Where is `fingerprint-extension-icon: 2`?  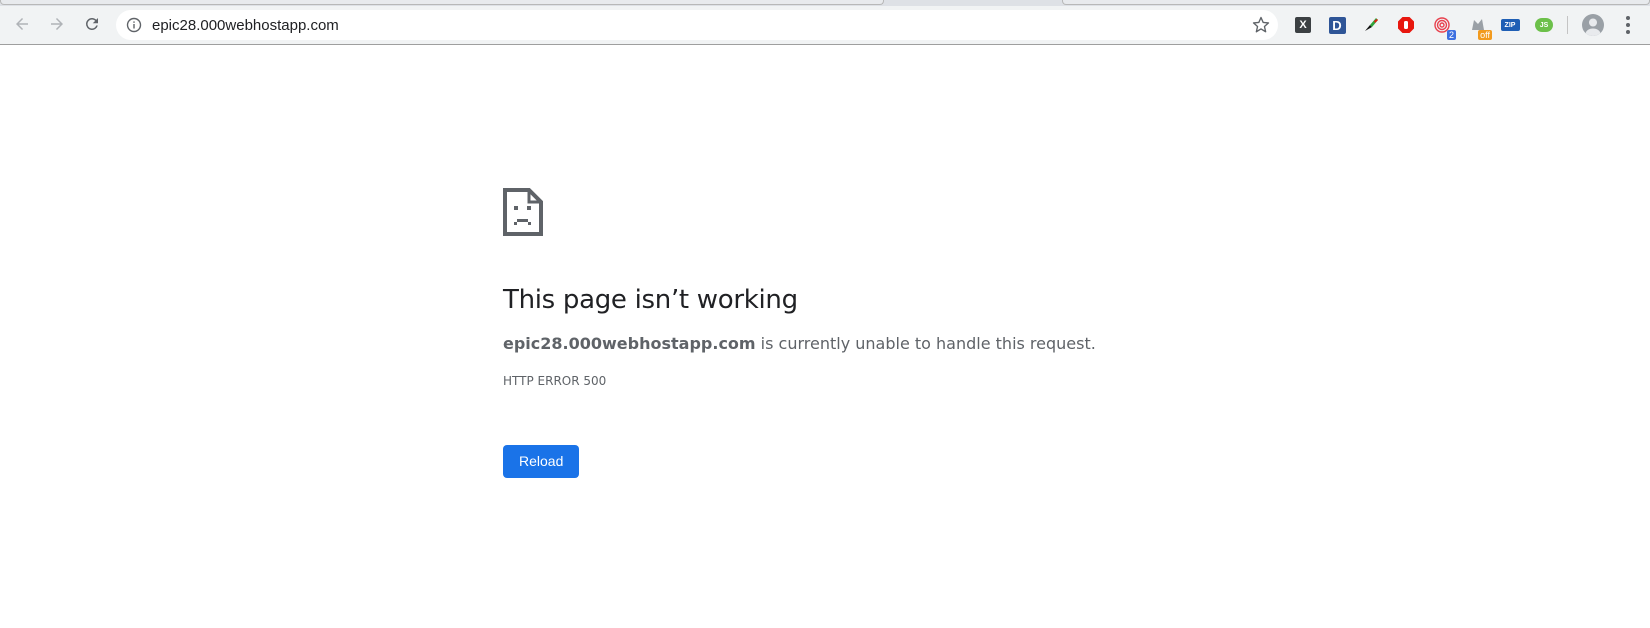
fingerprint-extension-icon: 2 is located at coordinates (1444, 27).